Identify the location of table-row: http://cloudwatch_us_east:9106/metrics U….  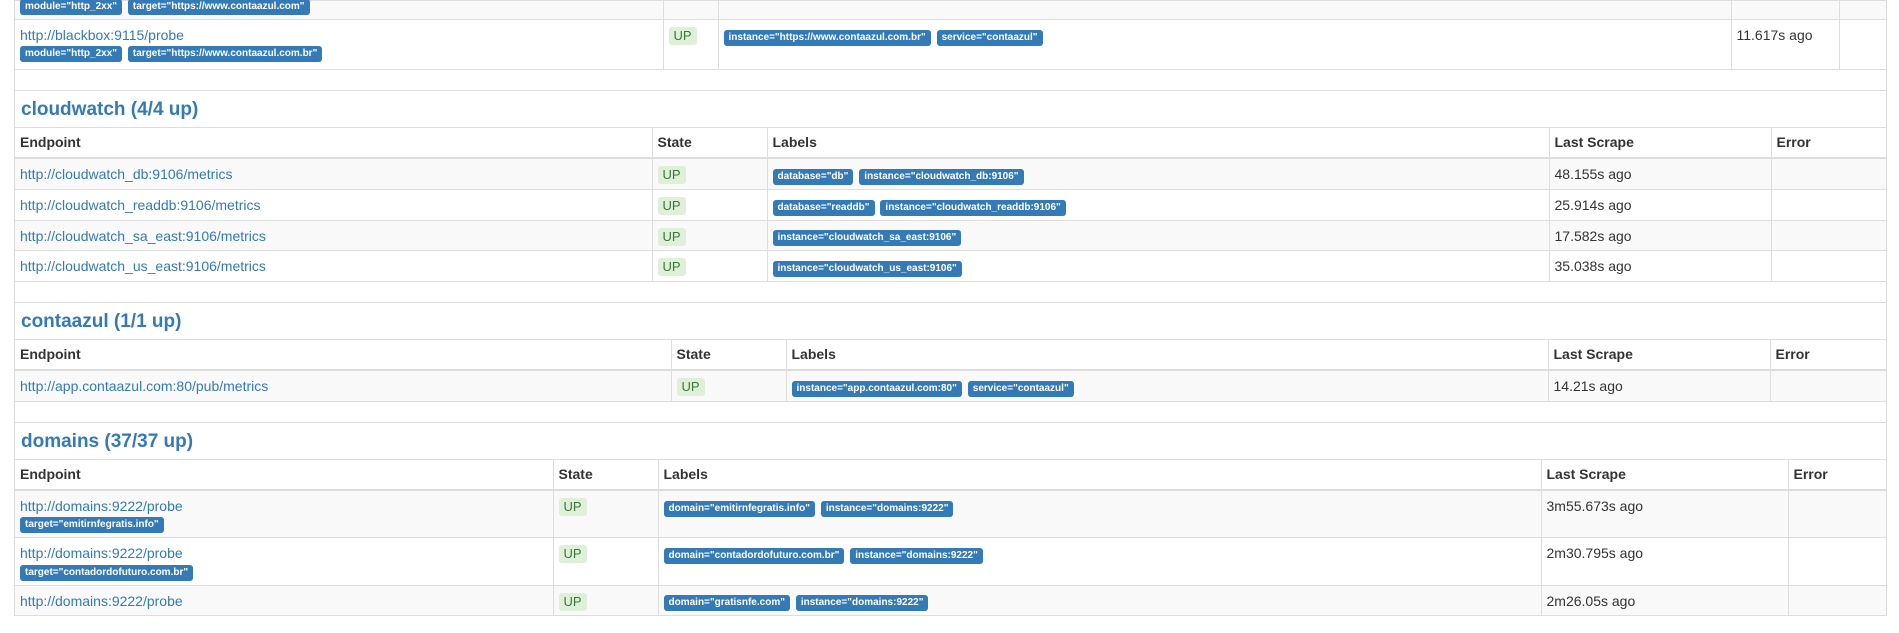
(950, 266).